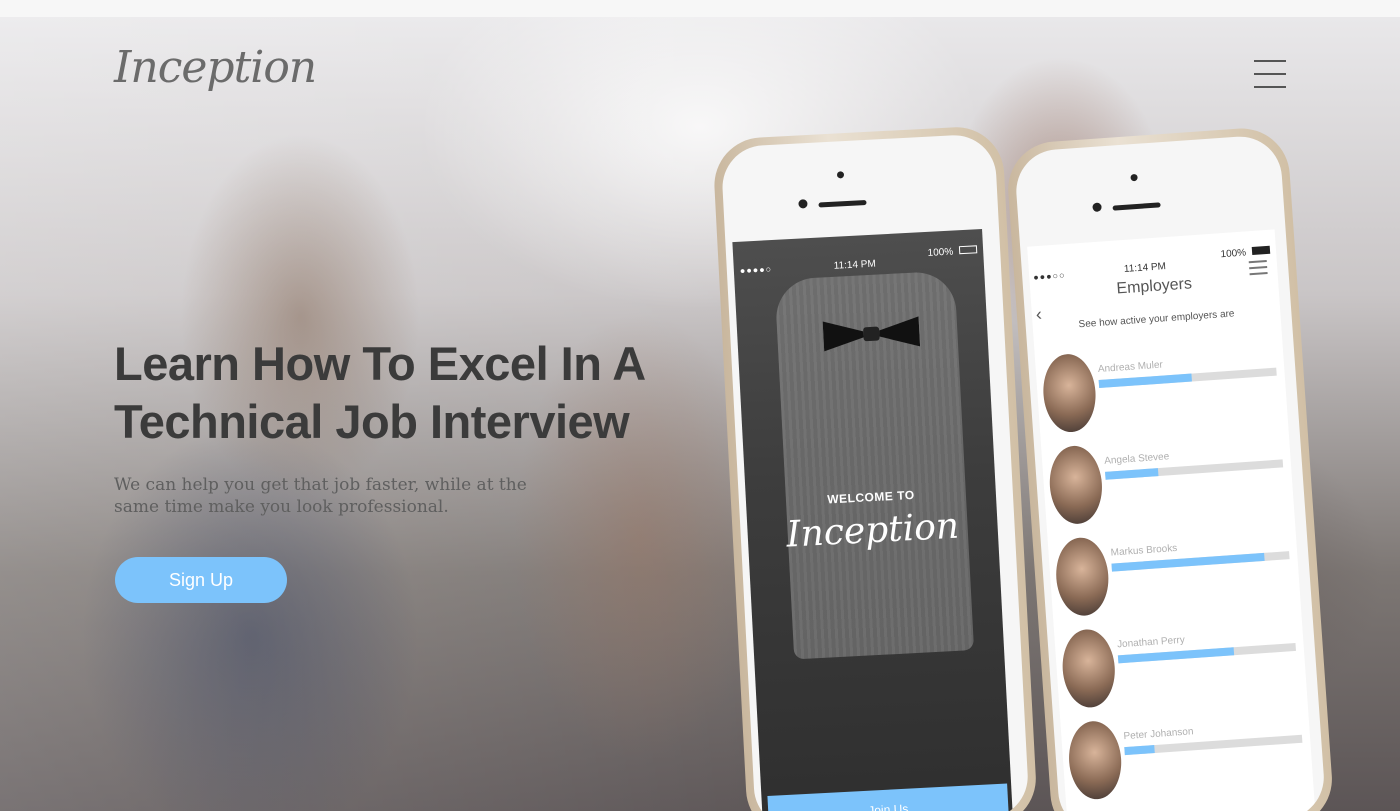  I want to click on employer-row: Markus Brooks, so click(1174, 565).